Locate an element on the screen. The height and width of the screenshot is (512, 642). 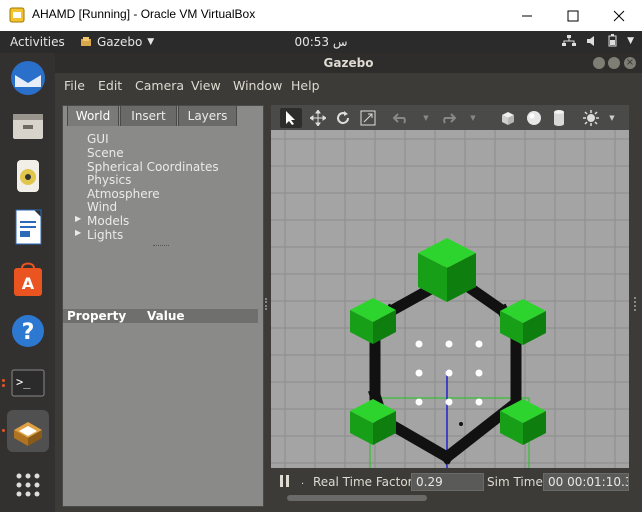
property-header-row: Property Value is located at coordinates (160, 316).